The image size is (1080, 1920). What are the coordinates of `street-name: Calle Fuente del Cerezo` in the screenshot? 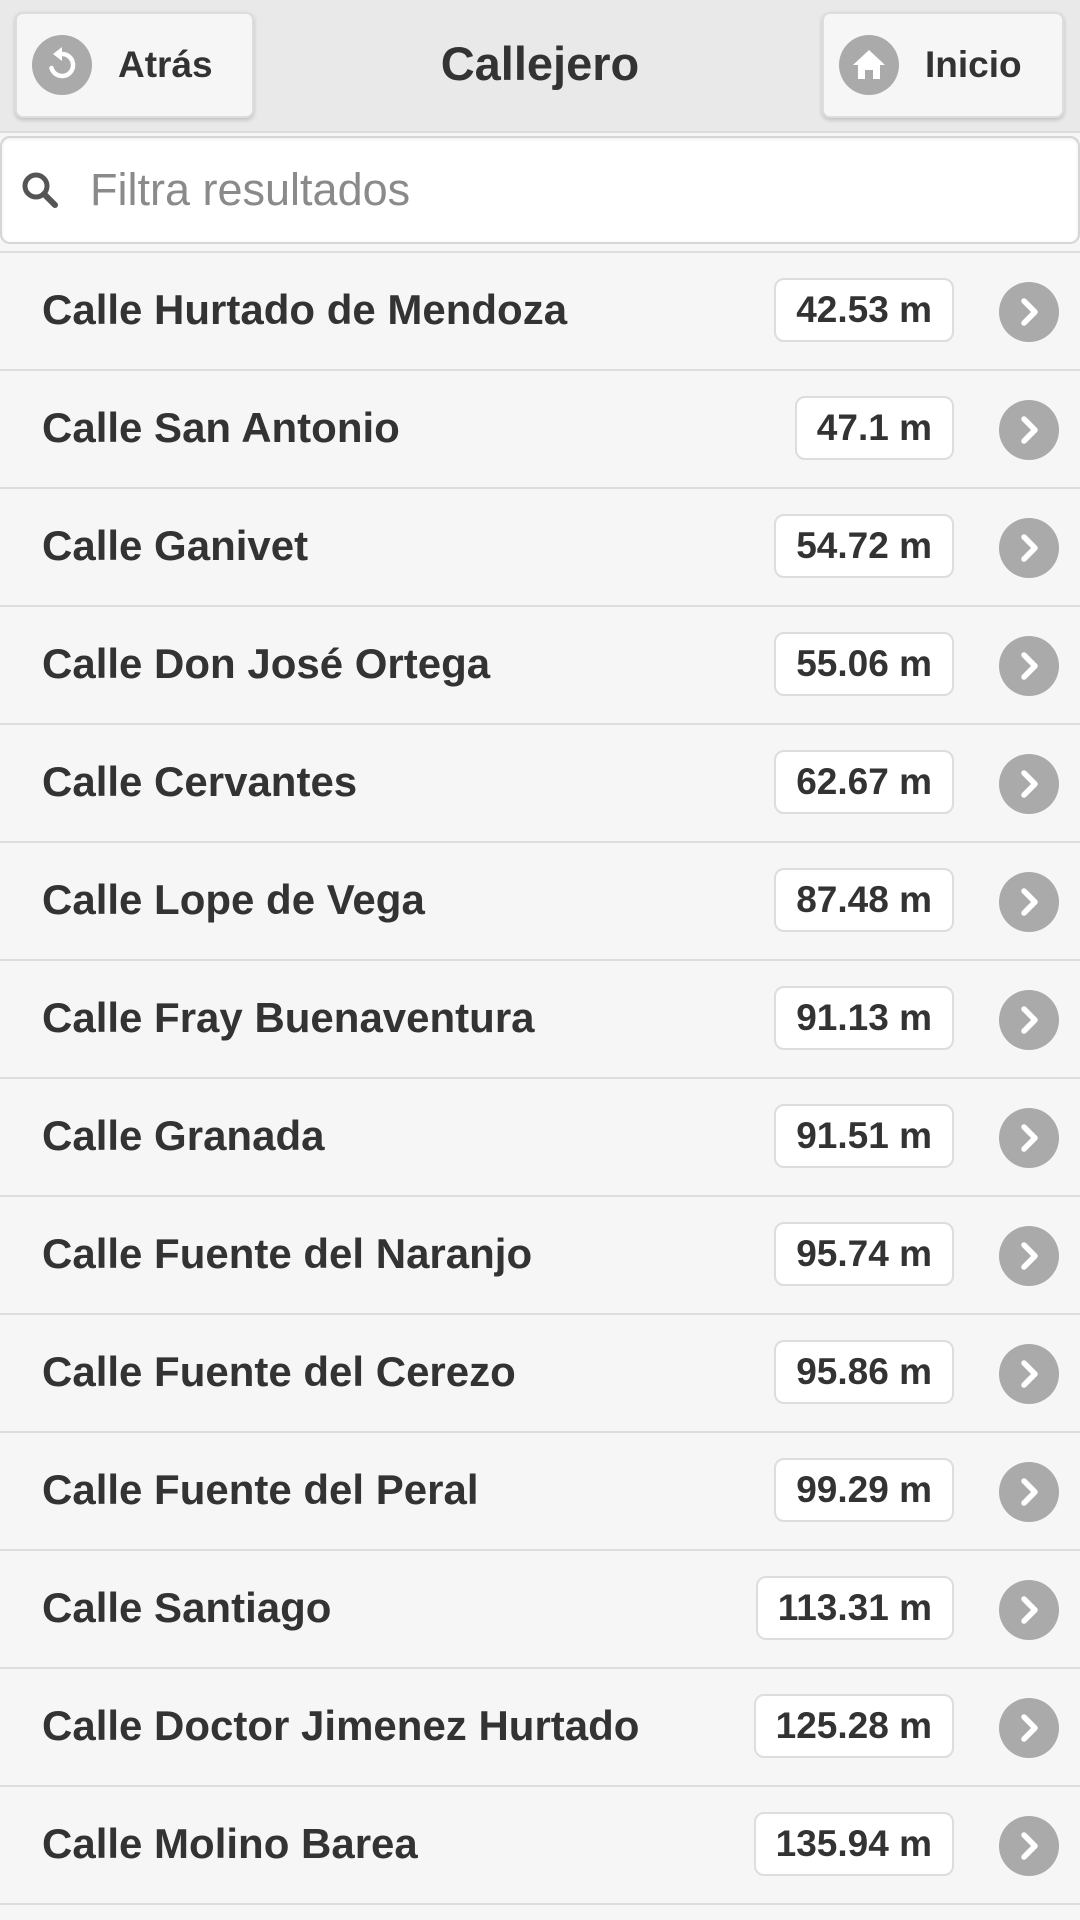 It's located at (279, 1371).